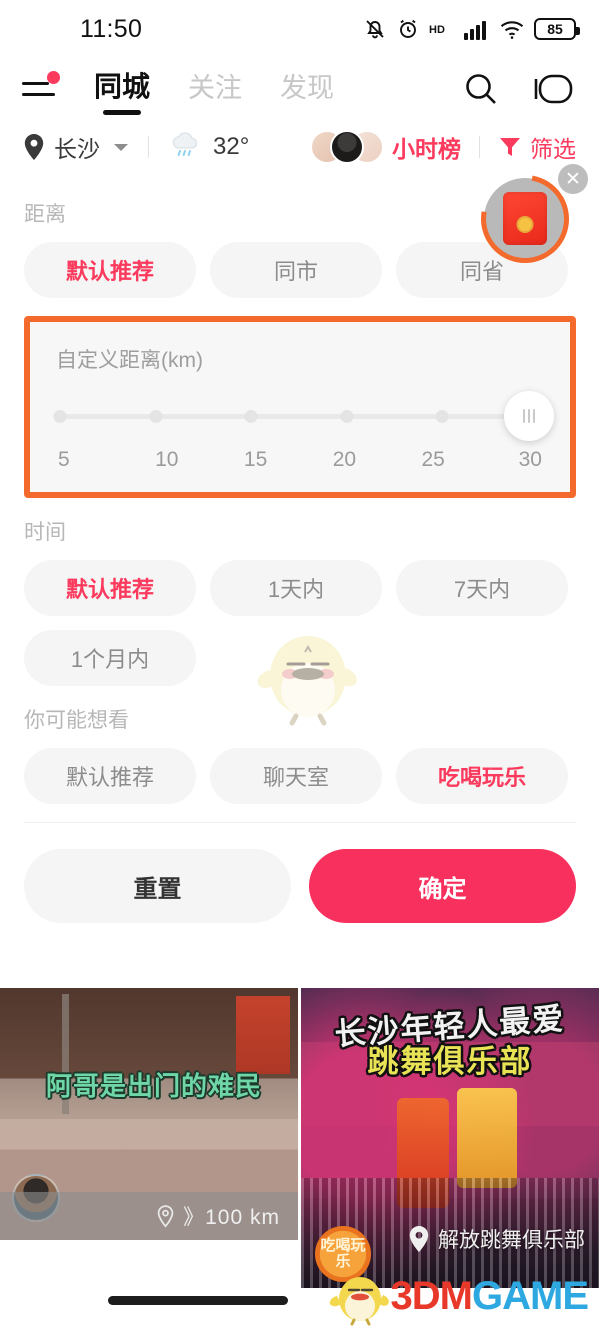 The height and width of the screenshot is (1333, 600). Describe the element at coordinates (76, 720) in the screenshot. I see `interests-section-title: 你可能想看` at that location.